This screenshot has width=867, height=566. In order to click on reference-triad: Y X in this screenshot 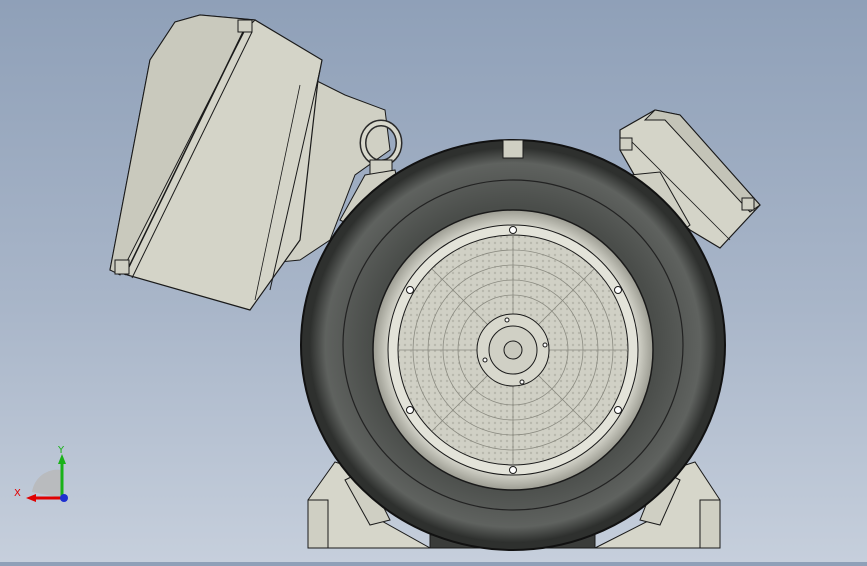, I will do `click(46, 475)`.